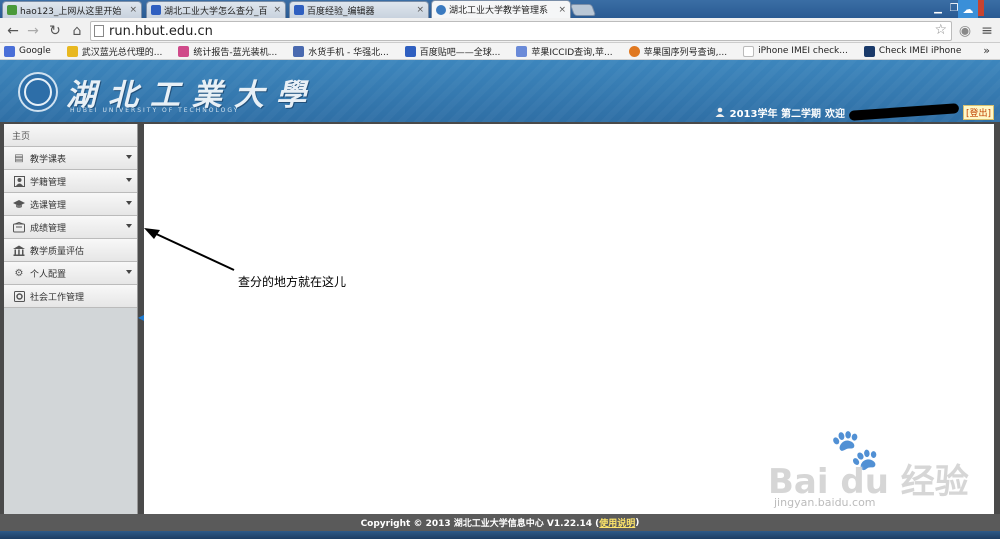 This screenshot has width=1000, height=539. Describe the element at coordinates (77, 31) in the screenshot. I see `home-icon: ⌂` at that location.